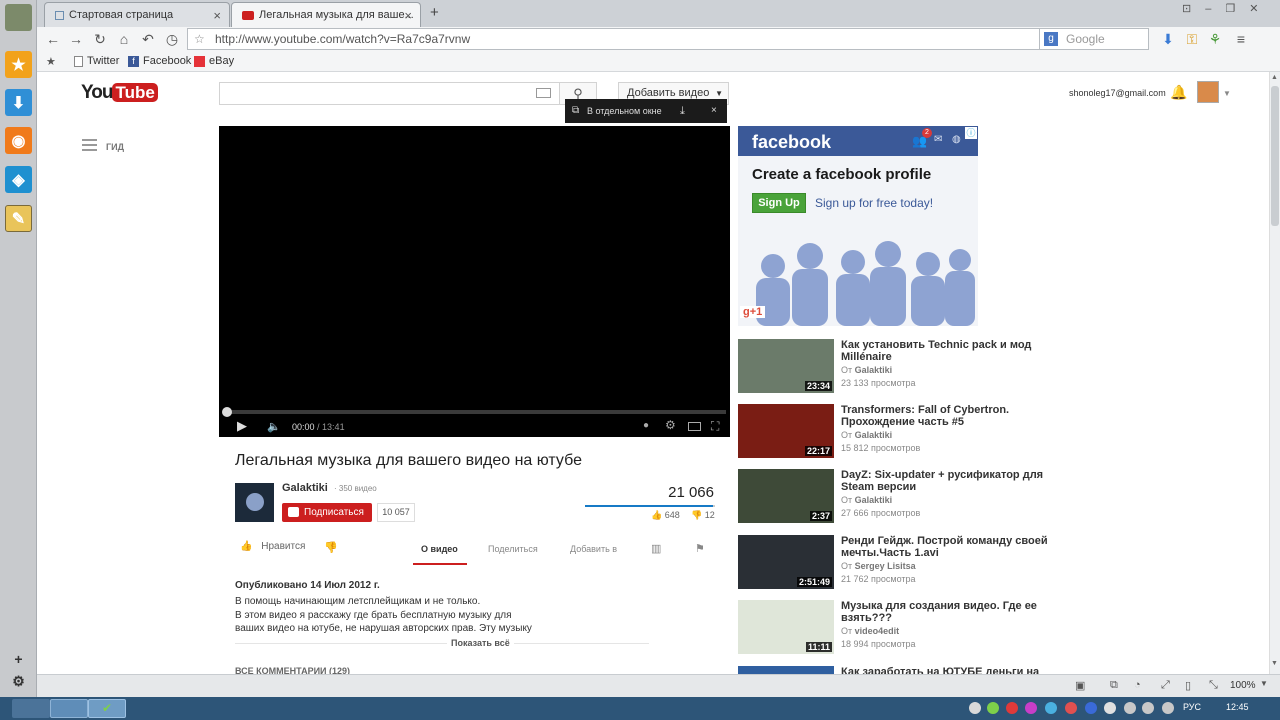  I want to click on forward-icon: →, so click(76, 39).